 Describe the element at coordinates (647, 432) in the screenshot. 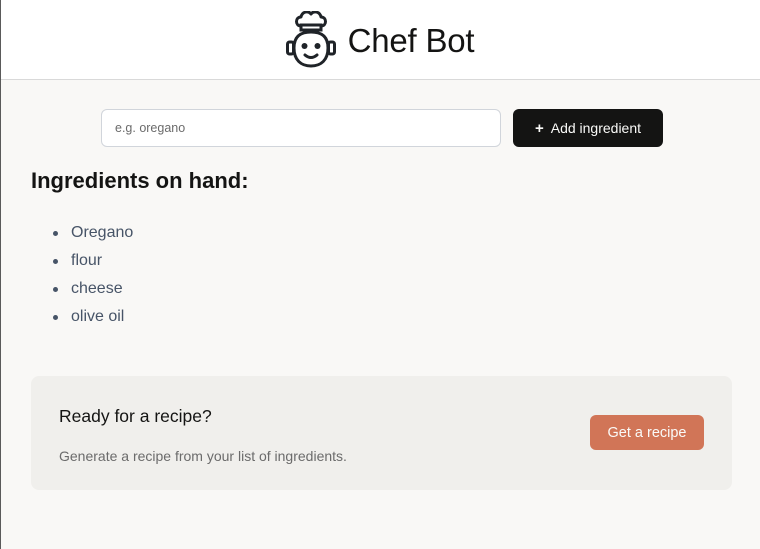

I see `get-recipe-button: Get a recipe` at that location.